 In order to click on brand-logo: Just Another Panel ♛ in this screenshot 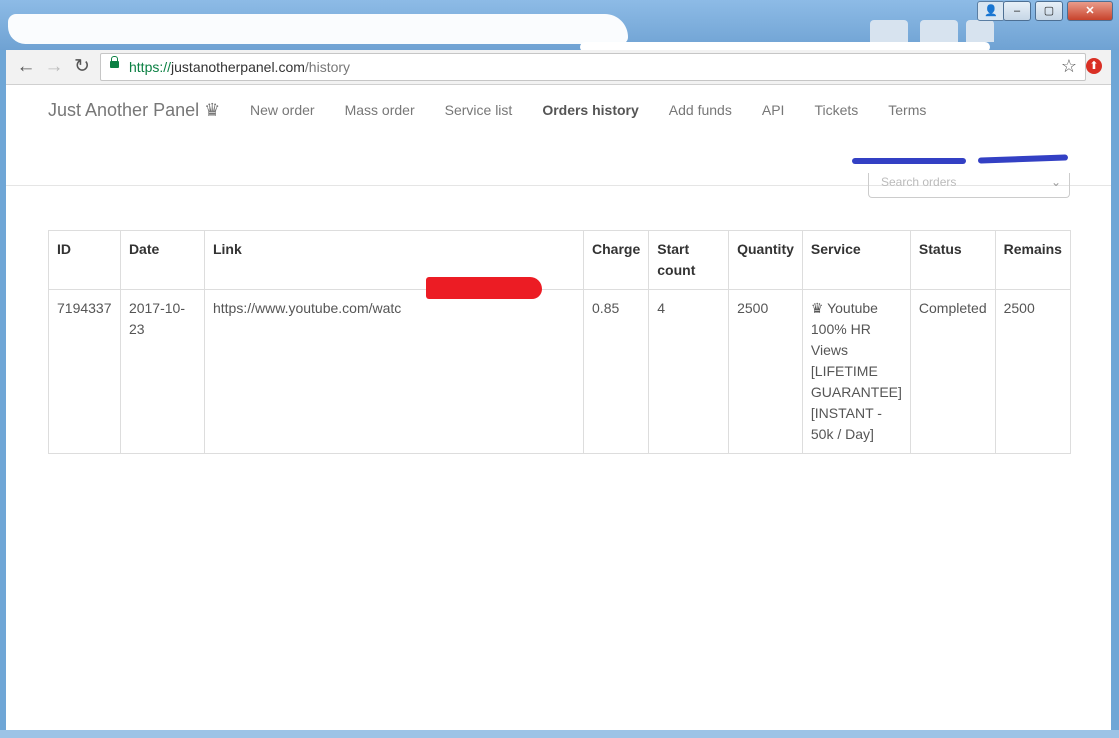, I will do `click(134, 110)`.